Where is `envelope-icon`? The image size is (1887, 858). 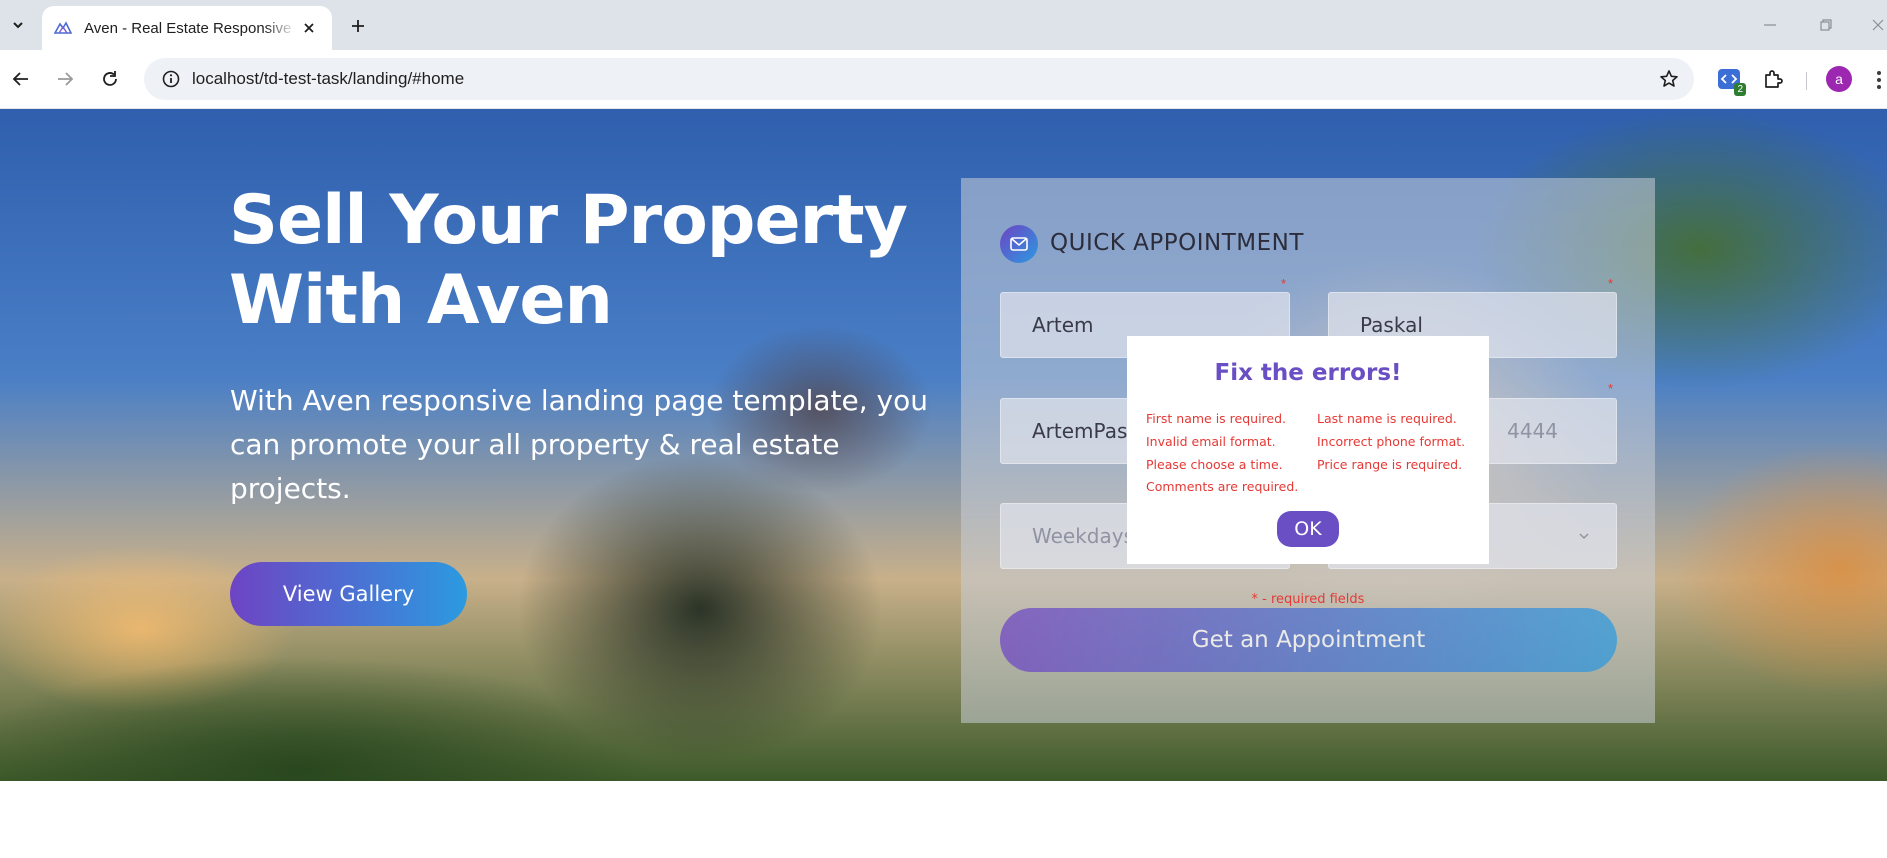 envelope-icon is located at coordinates (1019, 244).